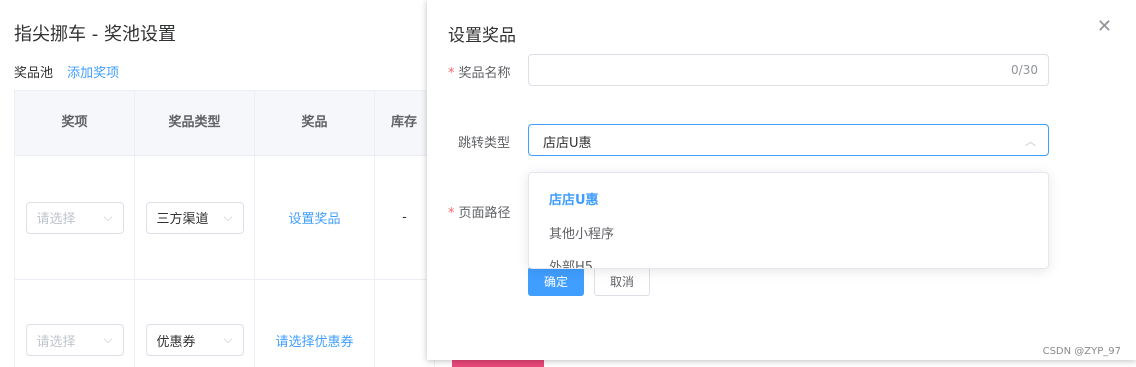 This screenshot has width=1136, height=367. I want to click on stock-value: -, so click(404, 217).